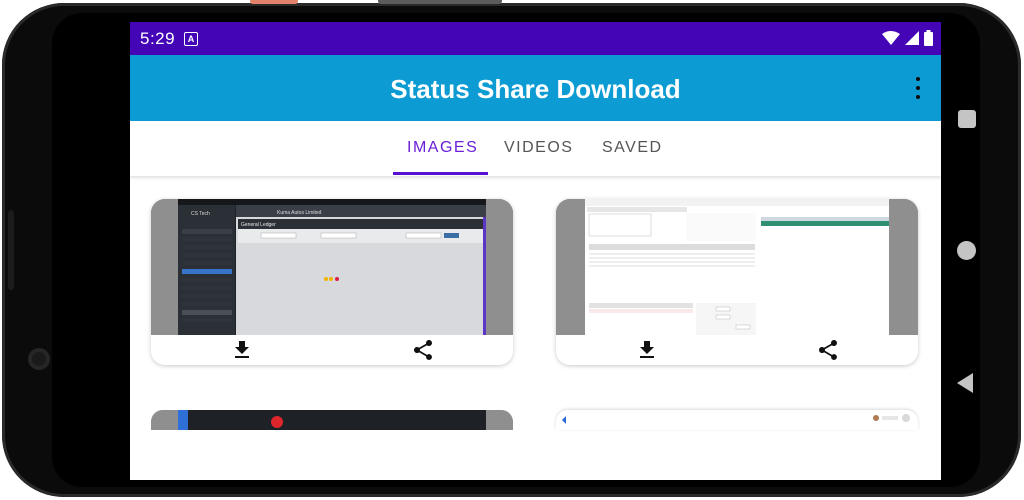  What do you see at coordinates (299, 213) in the screenshot?
I see `thumb-company: Kuma Autos Limited` at bounding box center [299, 213].